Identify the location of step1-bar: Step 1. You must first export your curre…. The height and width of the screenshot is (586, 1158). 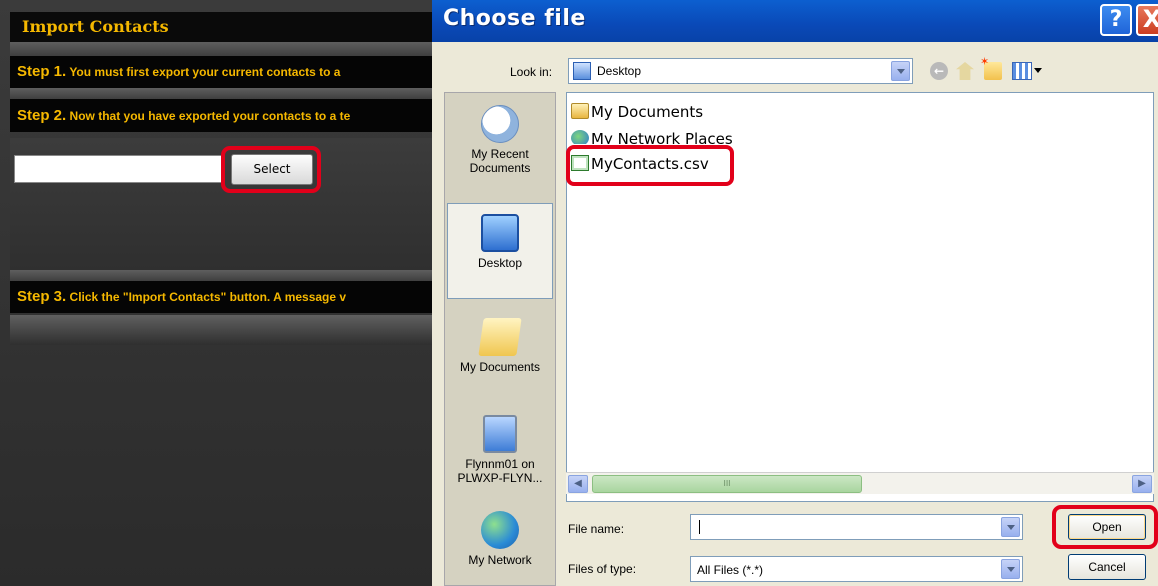
(221, 72).